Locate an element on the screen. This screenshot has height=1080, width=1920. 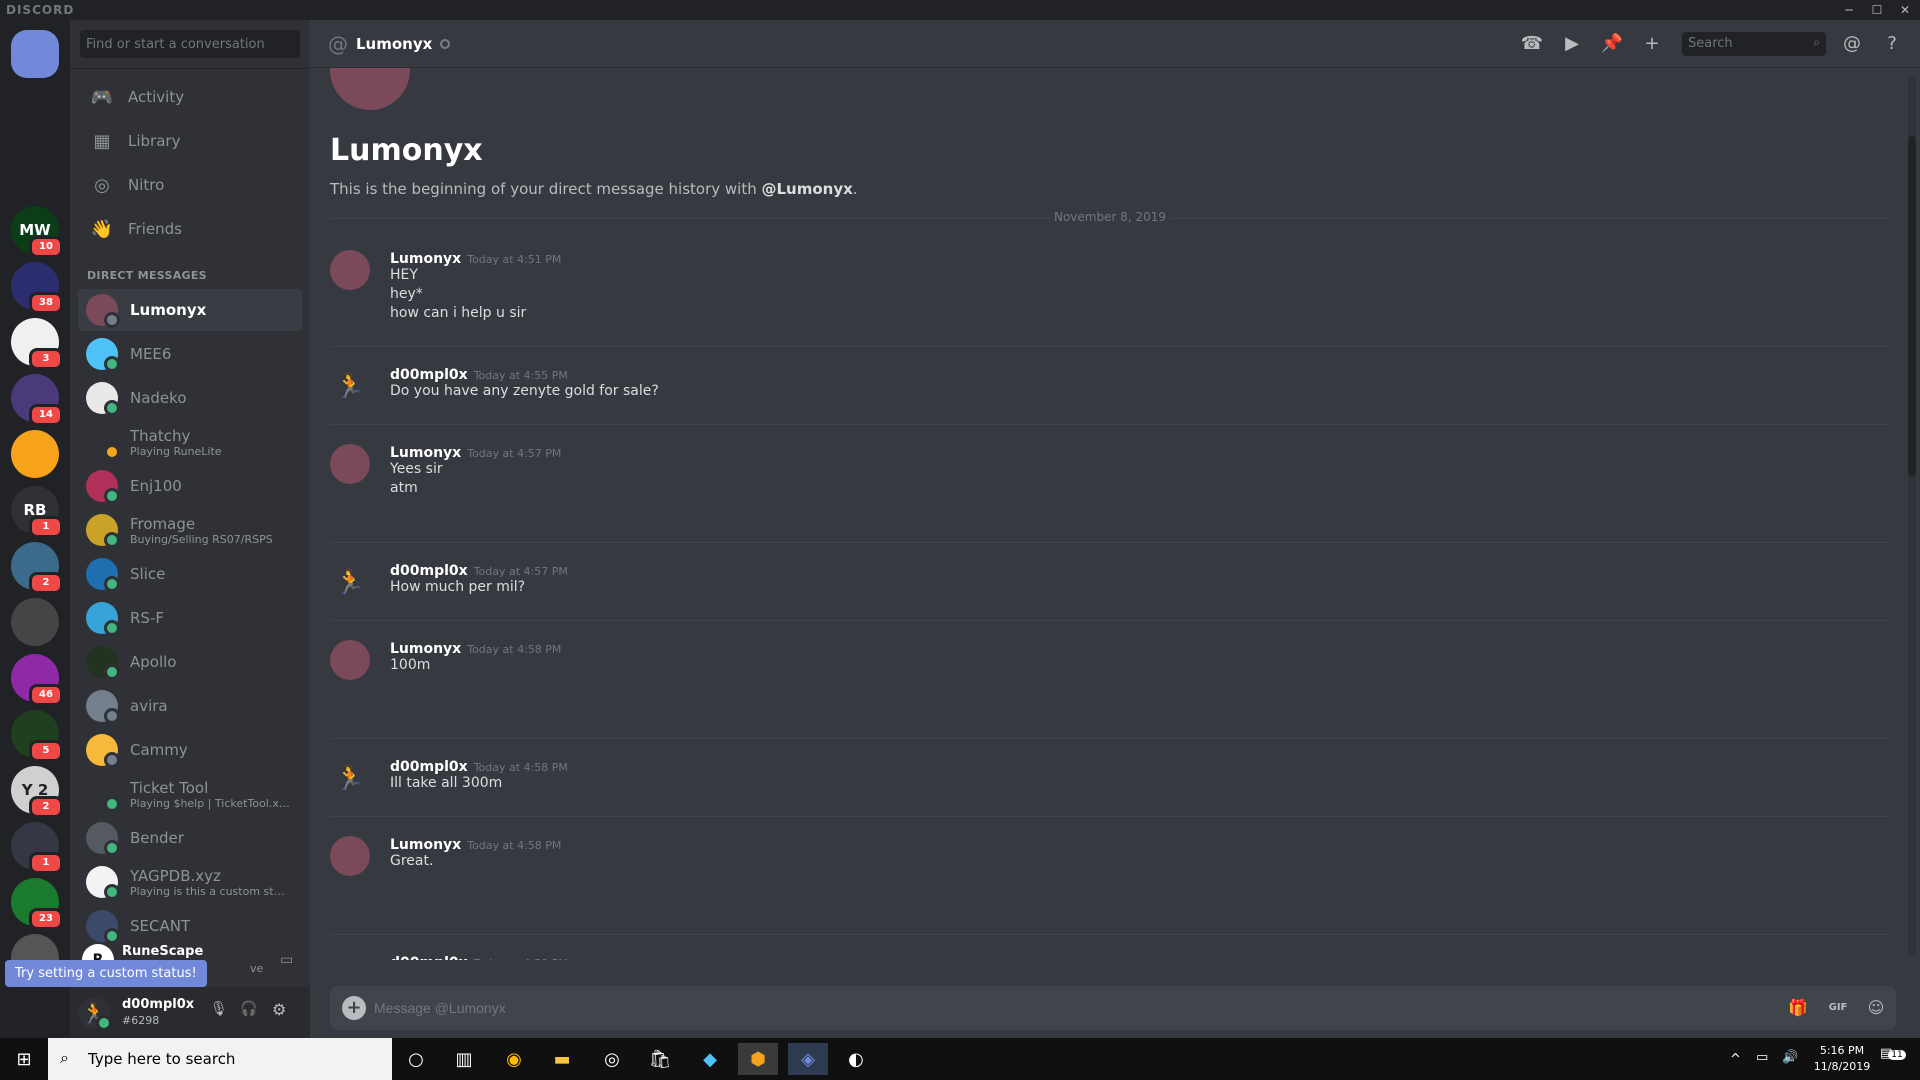
server-icon: 3 is located at coordinates (37, 344).